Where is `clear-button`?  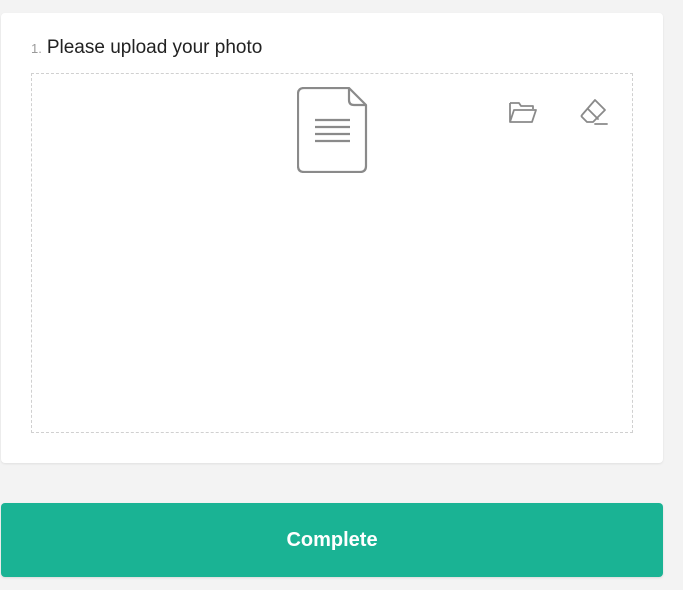 clear-button is located at coordinates (594, 114).